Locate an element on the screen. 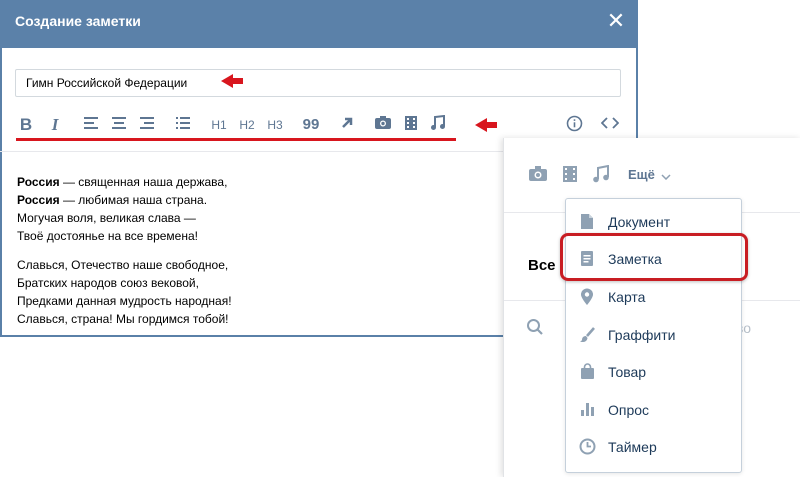  poem-line: Россия — любимая наша страна. is located at coordinates (112, 200).